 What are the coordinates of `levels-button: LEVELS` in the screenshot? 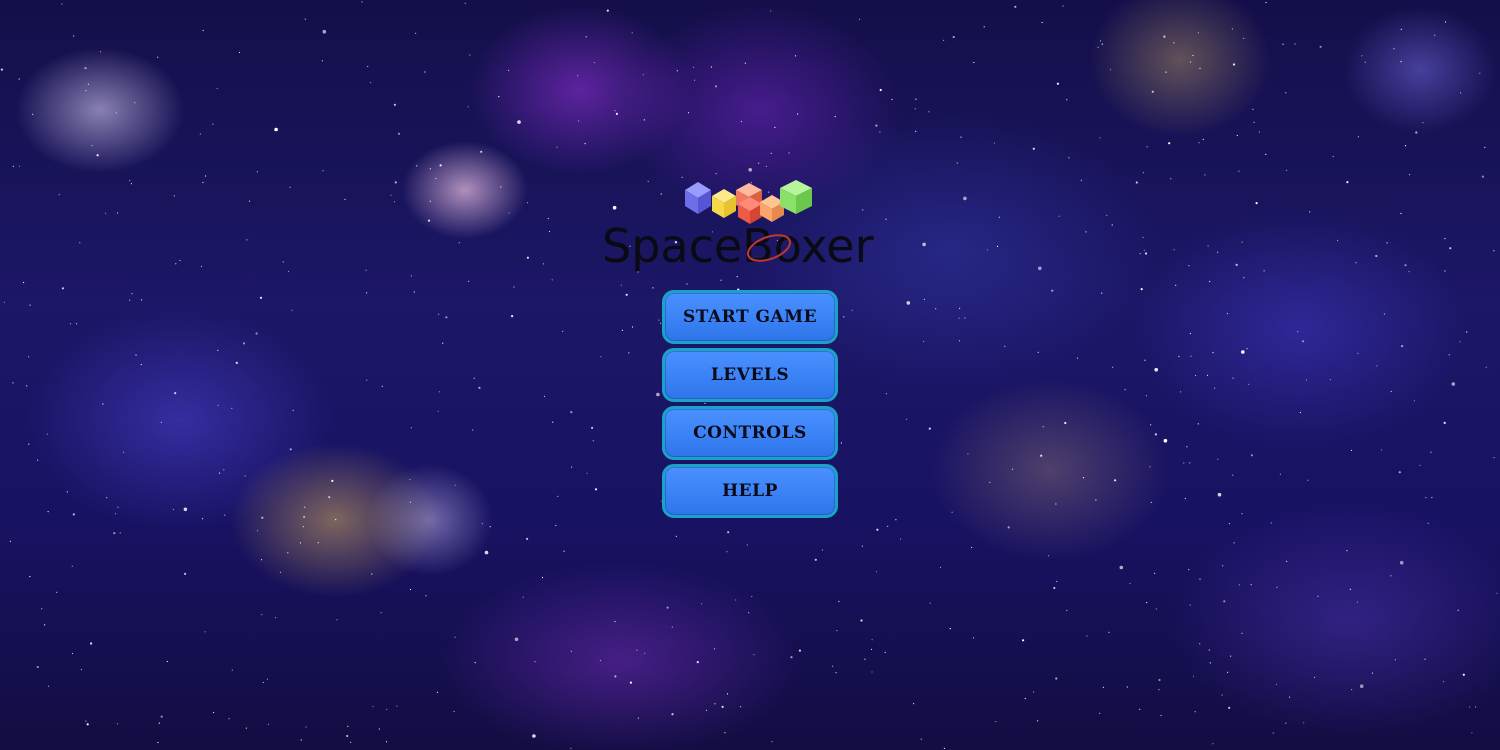 It's located at (750, 375).